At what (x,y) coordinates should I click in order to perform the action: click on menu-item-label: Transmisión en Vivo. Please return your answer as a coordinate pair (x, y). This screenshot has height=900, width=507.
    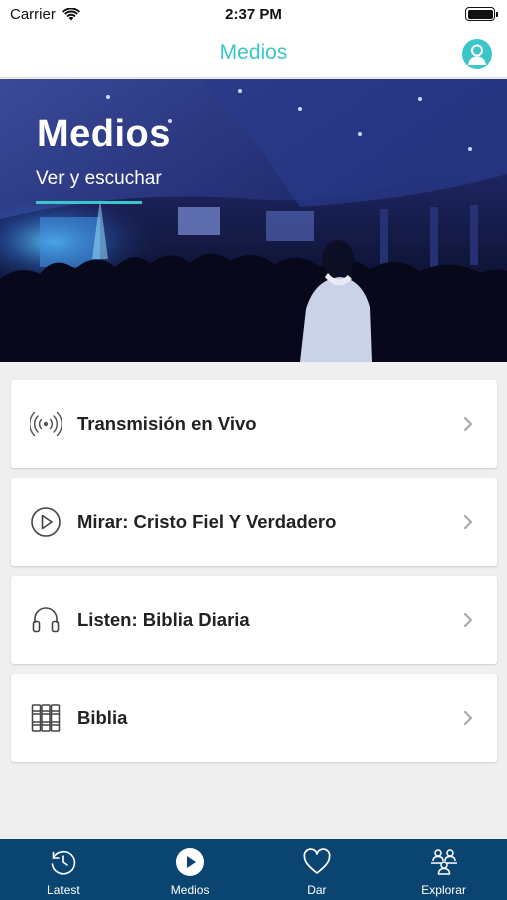
    Looking at the image, I should click on (167, 423).